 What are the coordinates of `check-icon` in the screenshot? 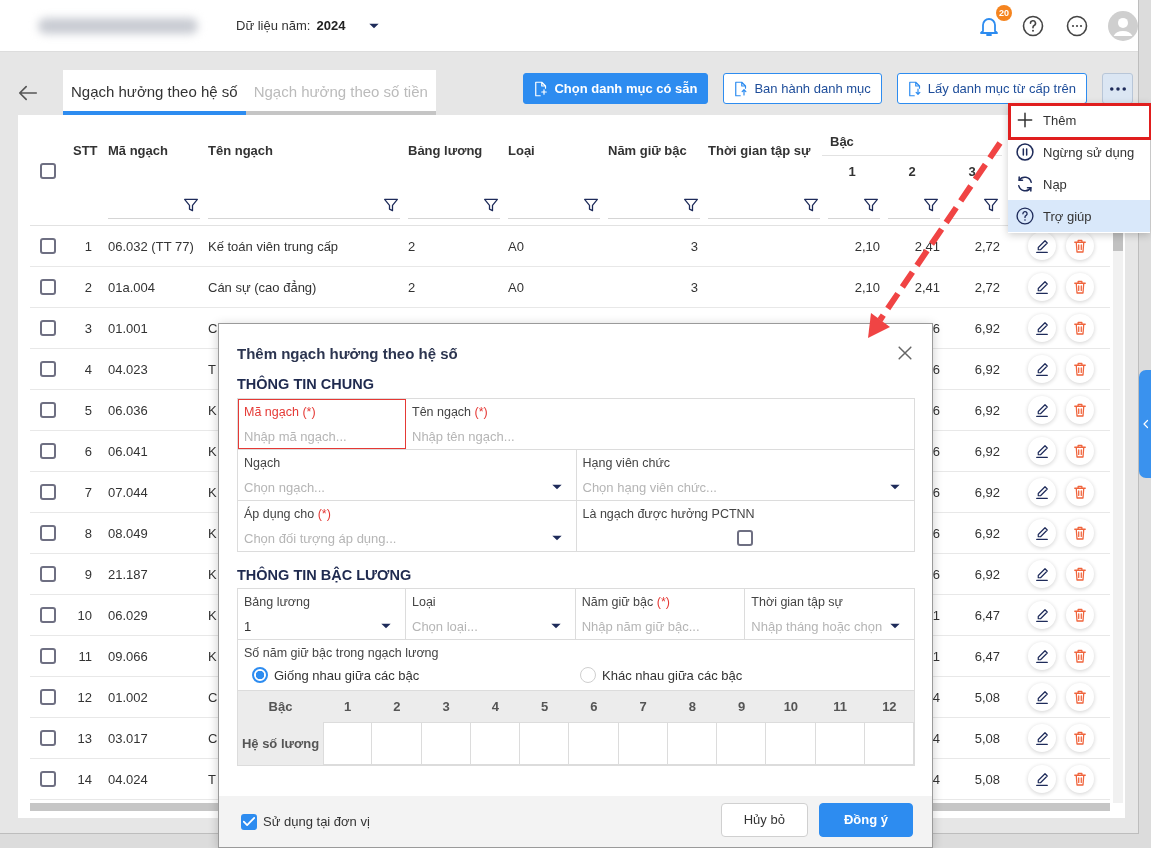 It's located at (249, 821).